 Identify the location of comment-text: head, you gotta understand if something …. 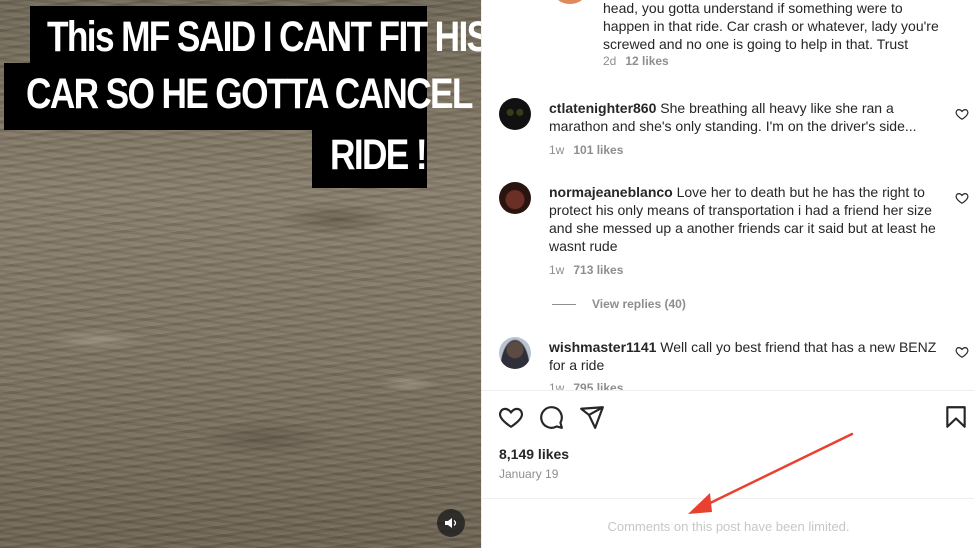
(771, 26).